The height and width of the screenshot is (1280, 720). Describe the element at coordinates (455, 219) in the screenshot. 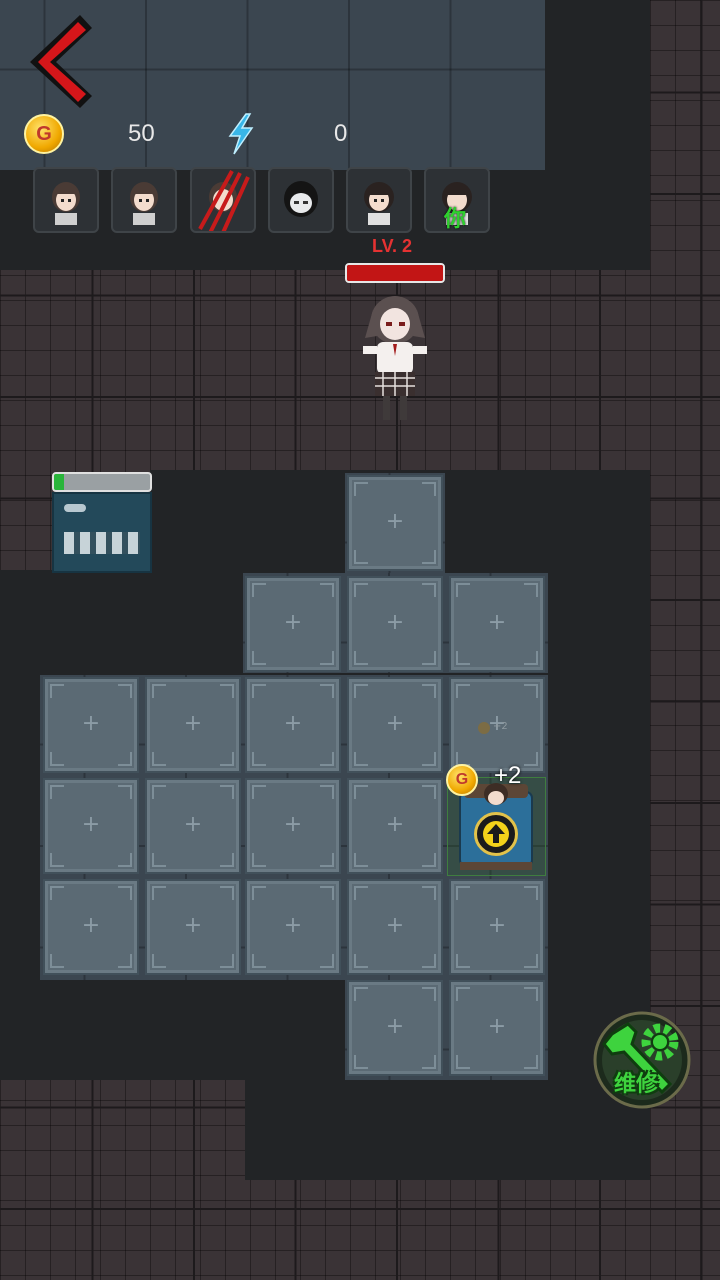

I see `you-label: 你` at that location.